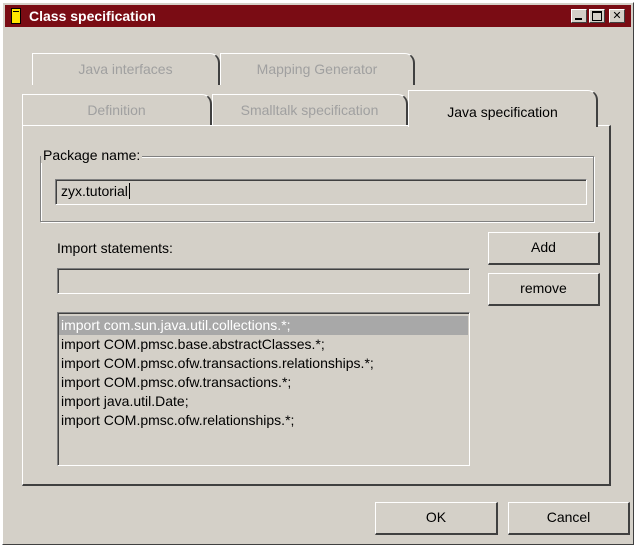 The height and width of the screenshot is (547, 636). Describe the element at coordinates (92, 155) in the screenshot. I see `package-name-label: Package name:` at that location.